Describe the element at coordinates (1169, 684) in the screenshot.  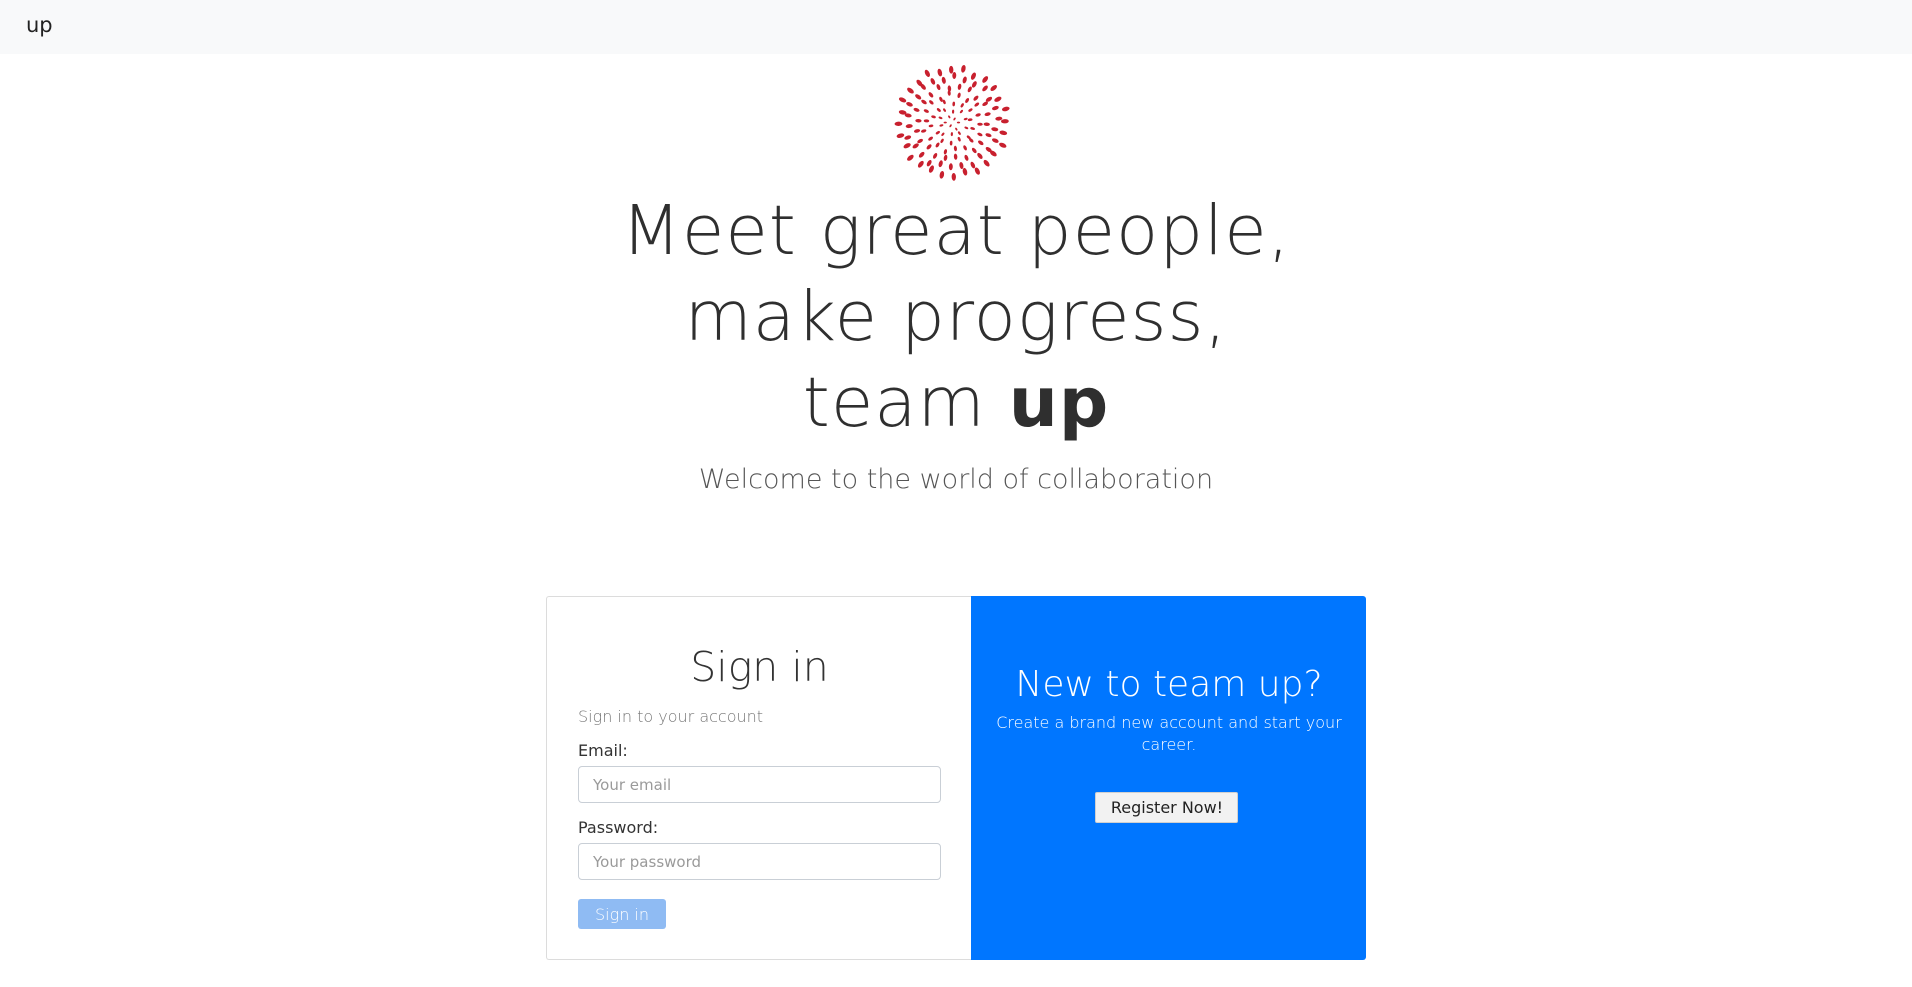
I see `register-title: New to team up?` at that location.